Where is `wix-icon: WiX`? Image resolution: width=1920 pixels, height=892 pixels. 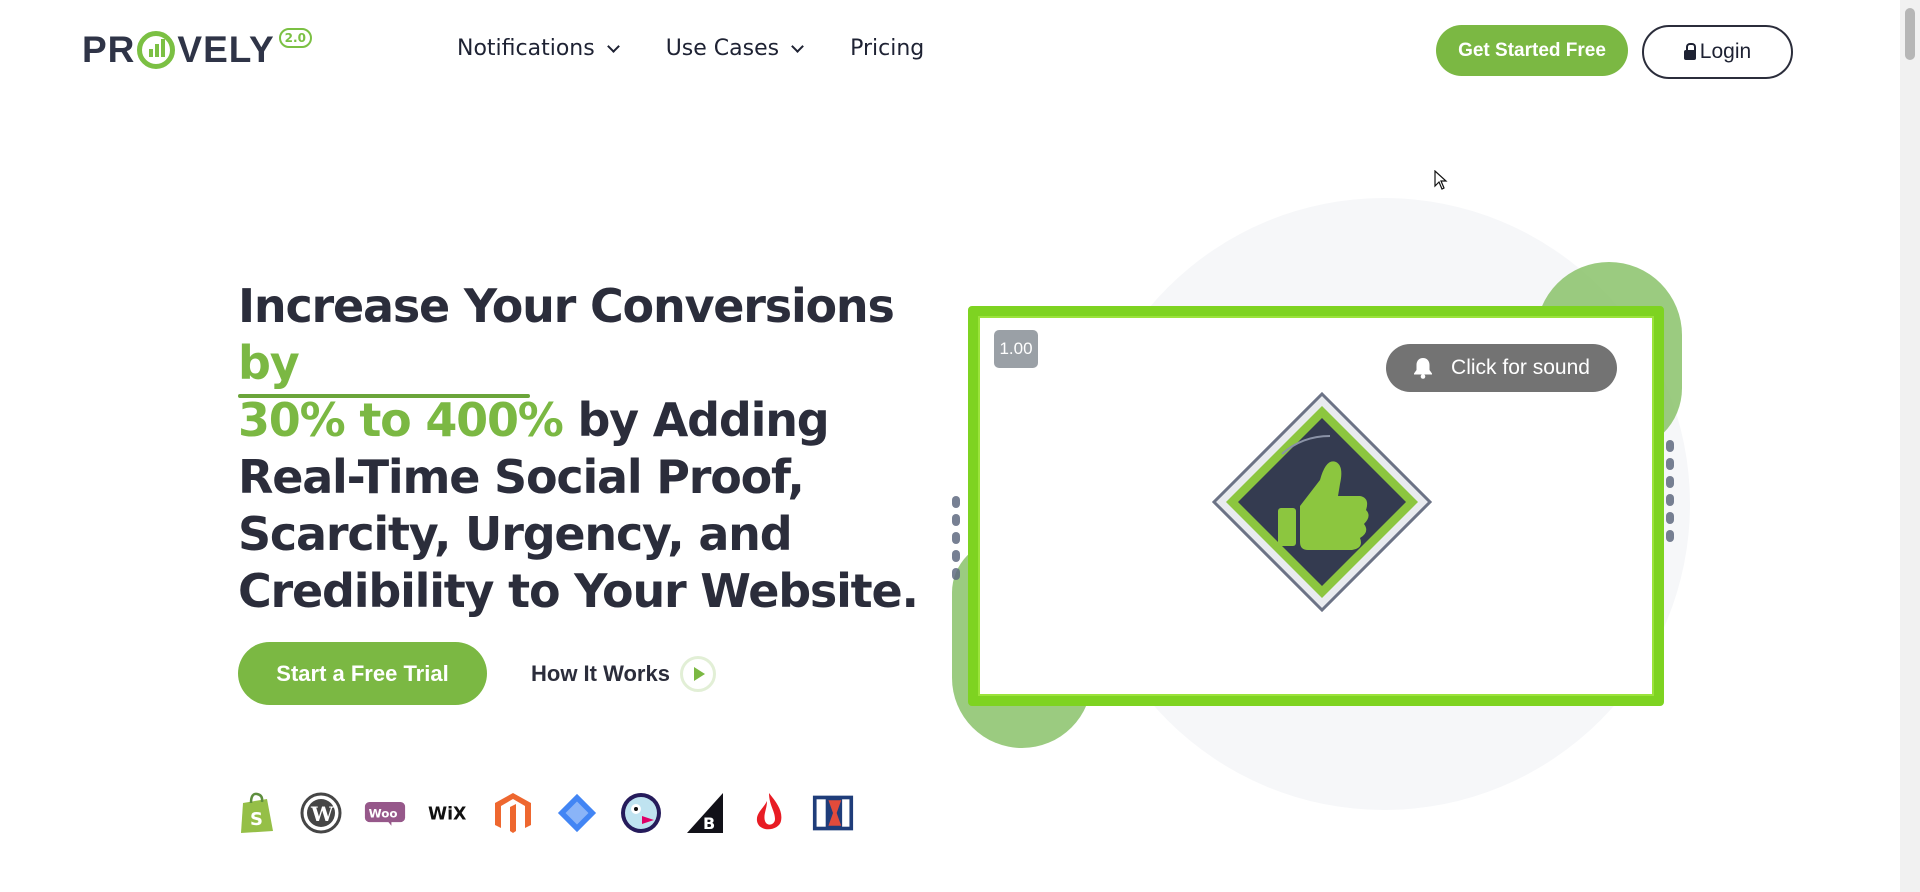 wix-icon: WiX is located at coordinates (449, 813).